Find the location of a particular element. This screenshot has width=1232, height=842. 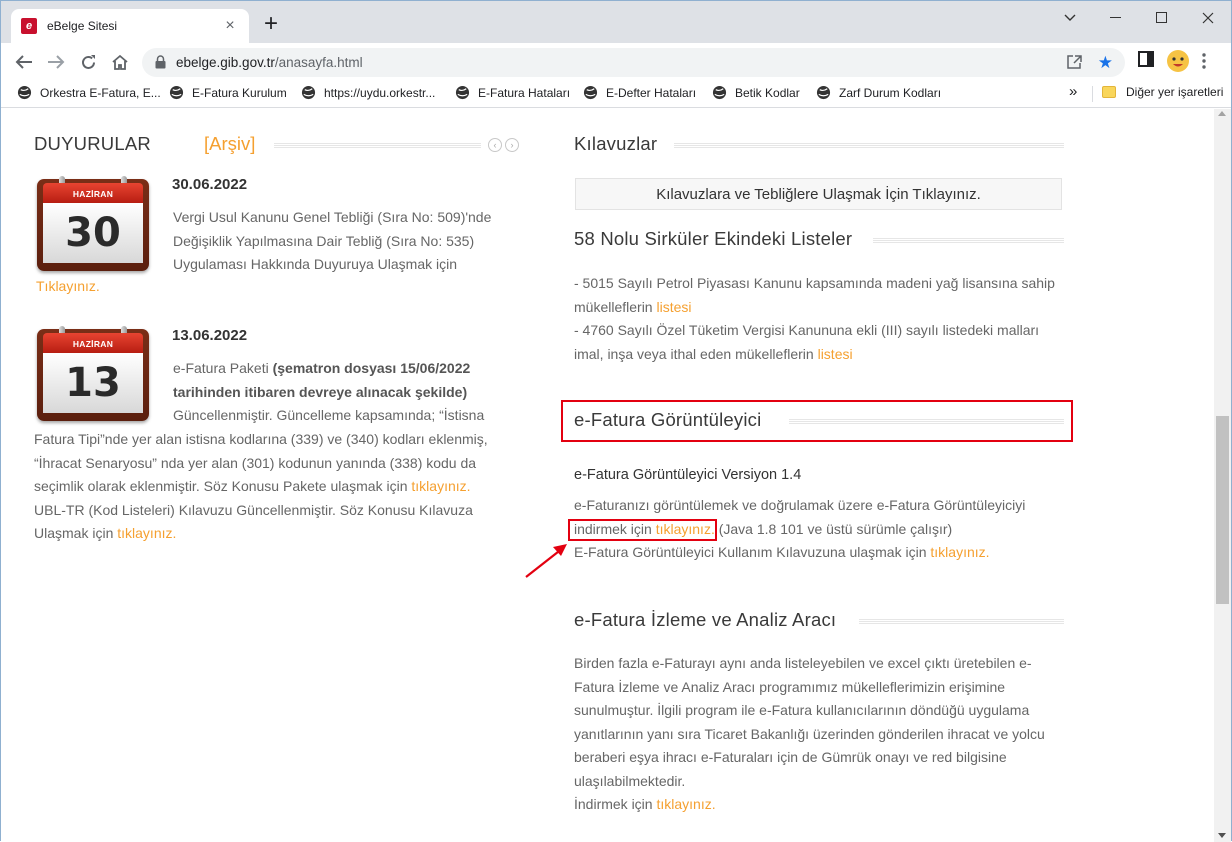

prev-news-icon: ‹ is located at coordinates (495, 145).